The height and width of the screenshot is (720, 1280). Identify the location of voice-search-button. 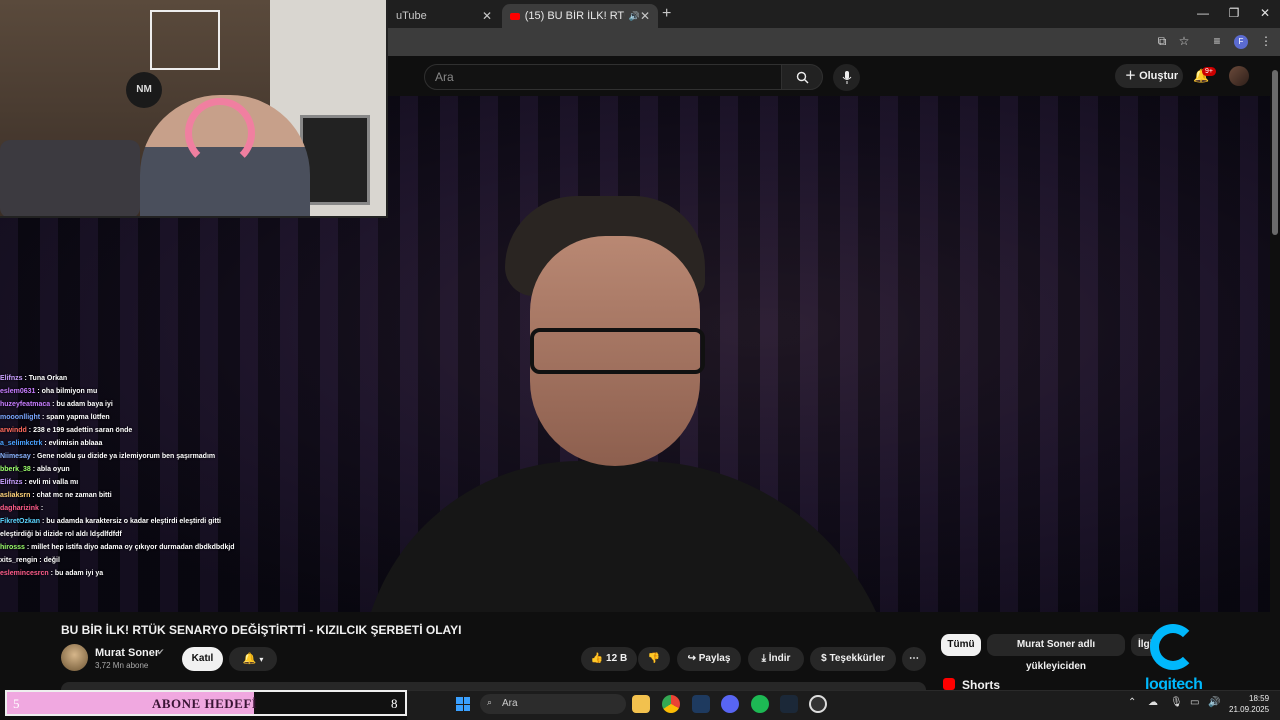
(846, 77).